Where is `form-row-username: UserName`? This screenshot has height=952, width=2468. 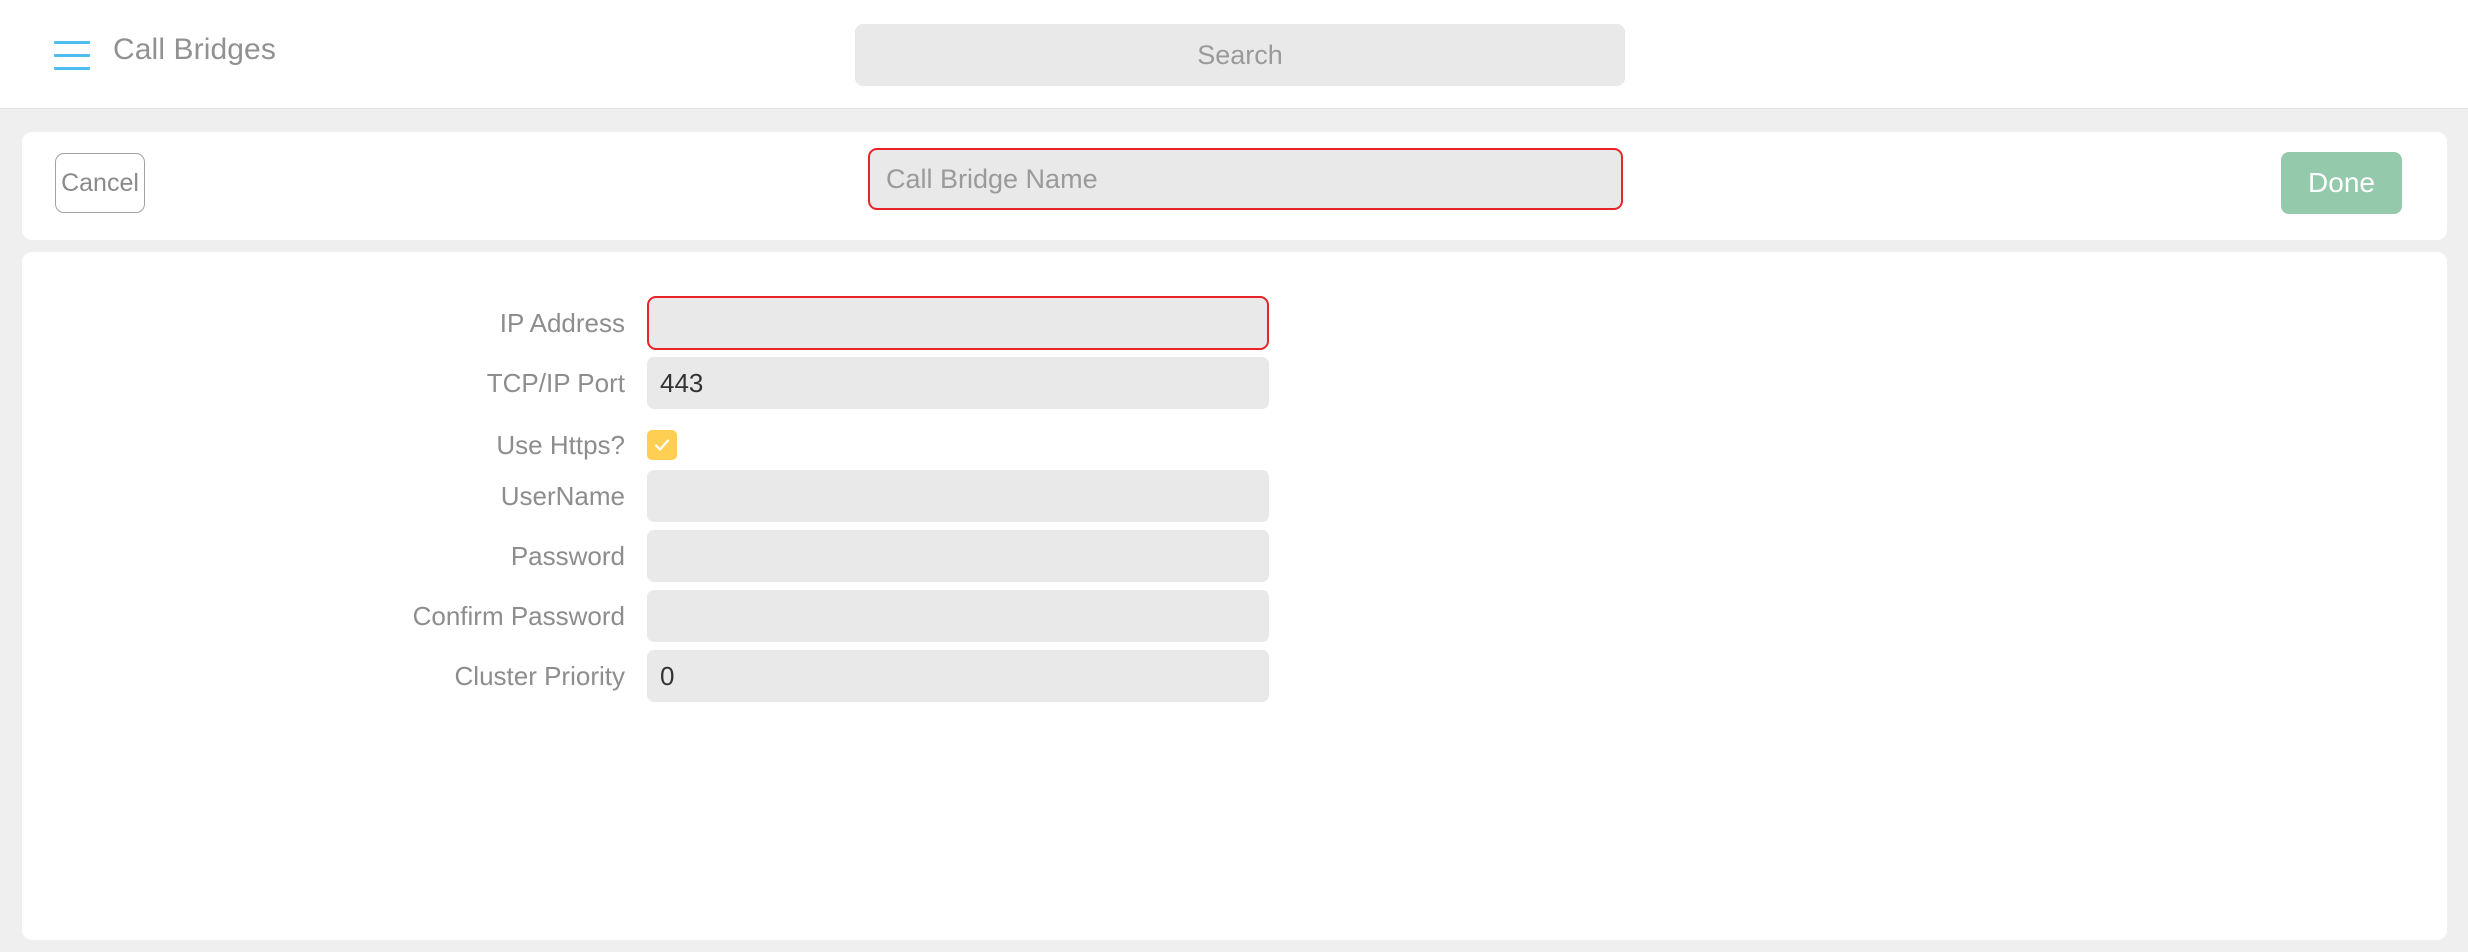 form-row-username: UserName is located at coordinates (1234, 496).